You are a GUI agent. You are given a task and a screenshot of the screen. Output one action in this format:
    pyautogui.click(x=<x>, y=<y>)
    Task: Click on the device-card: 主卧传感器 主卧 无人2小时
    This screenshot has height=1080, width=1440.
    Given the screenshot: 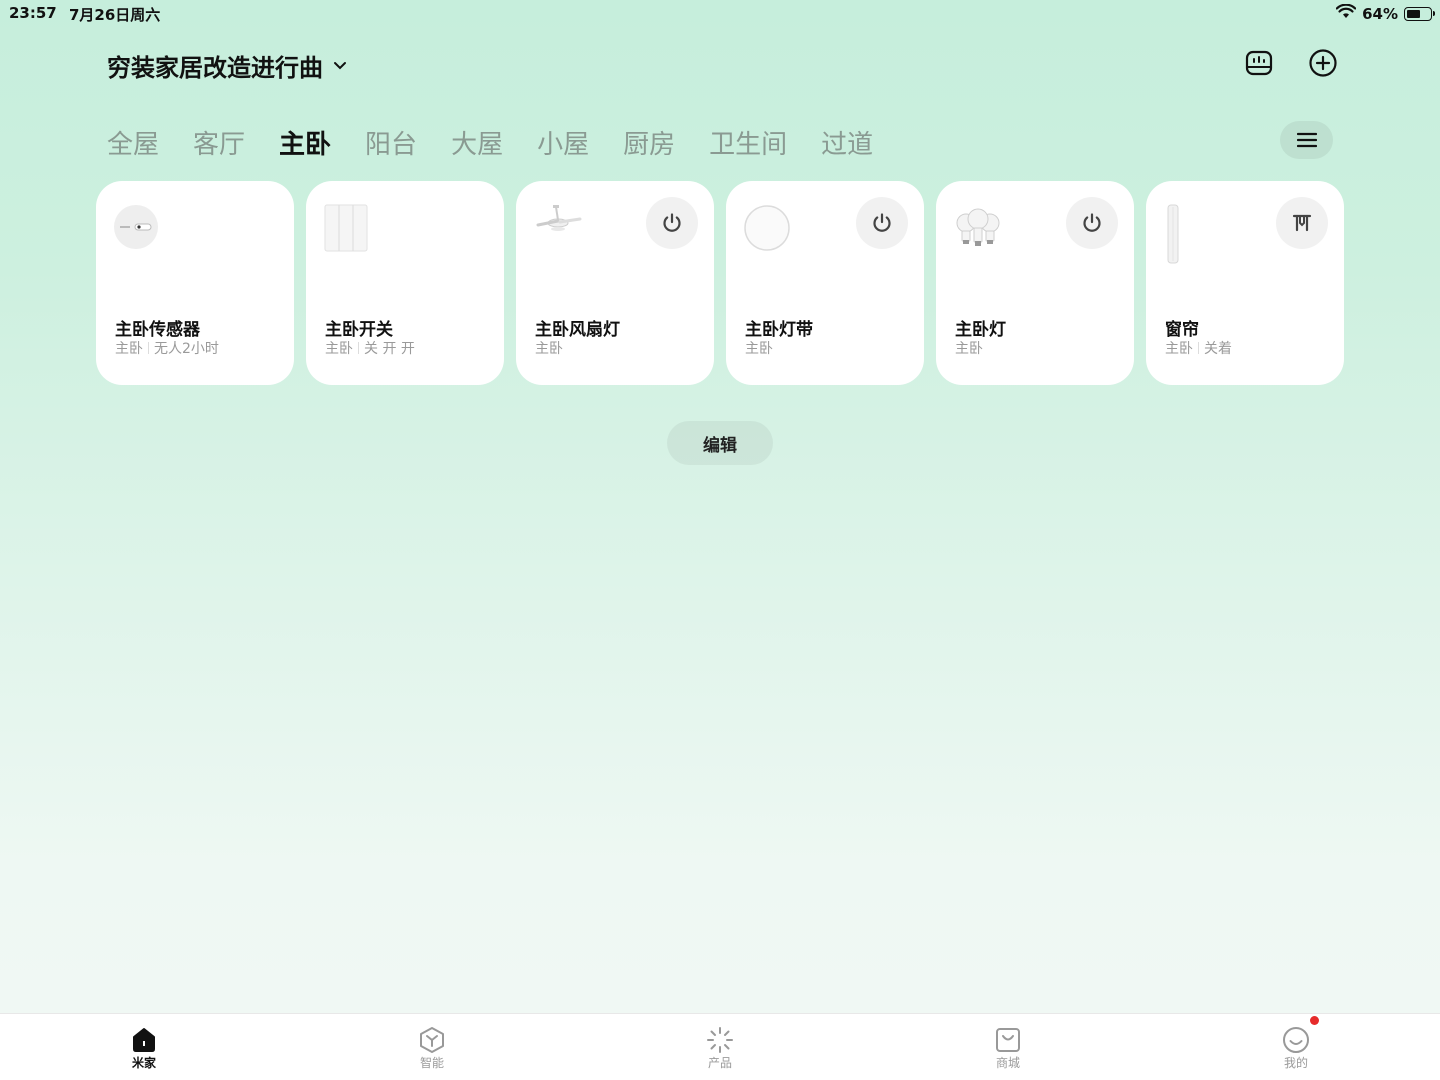 What is the action you would take?
    pyautogui.click(x=195, y=283)
    